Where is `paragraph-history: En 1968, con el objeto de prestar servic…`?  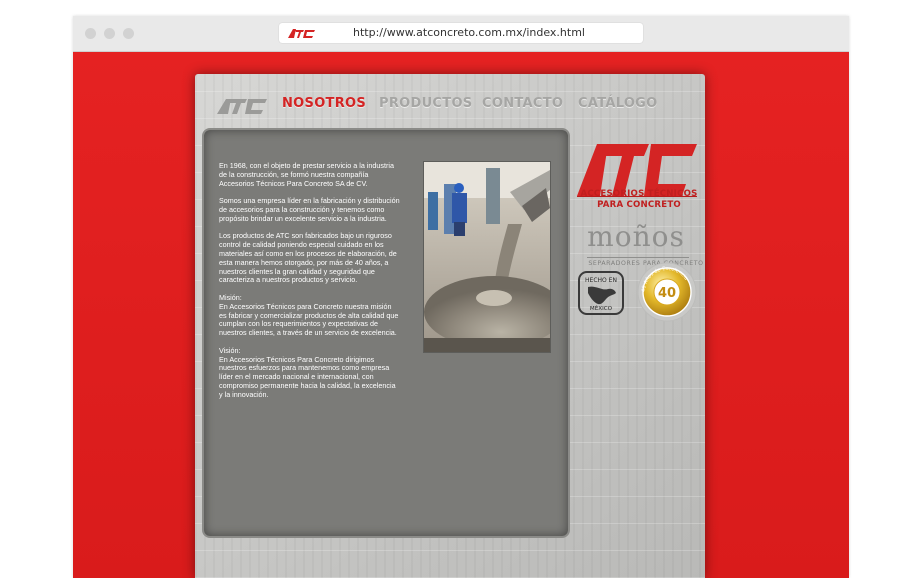
paragraph-history: En 1968, con el objeto de prestar servic… is located at coordinates (306, 174).